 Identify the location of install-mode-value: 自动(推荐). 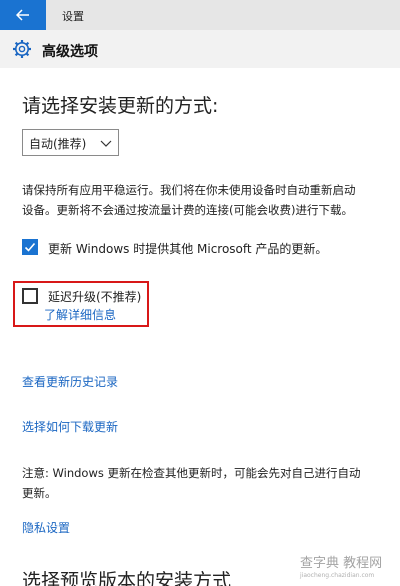
(58, 144).